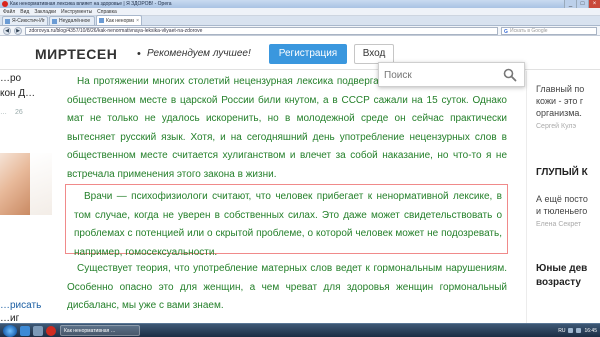 This screenshot has height=337, width=600. I want to click on menu-help: Справка, so click(107, 12).